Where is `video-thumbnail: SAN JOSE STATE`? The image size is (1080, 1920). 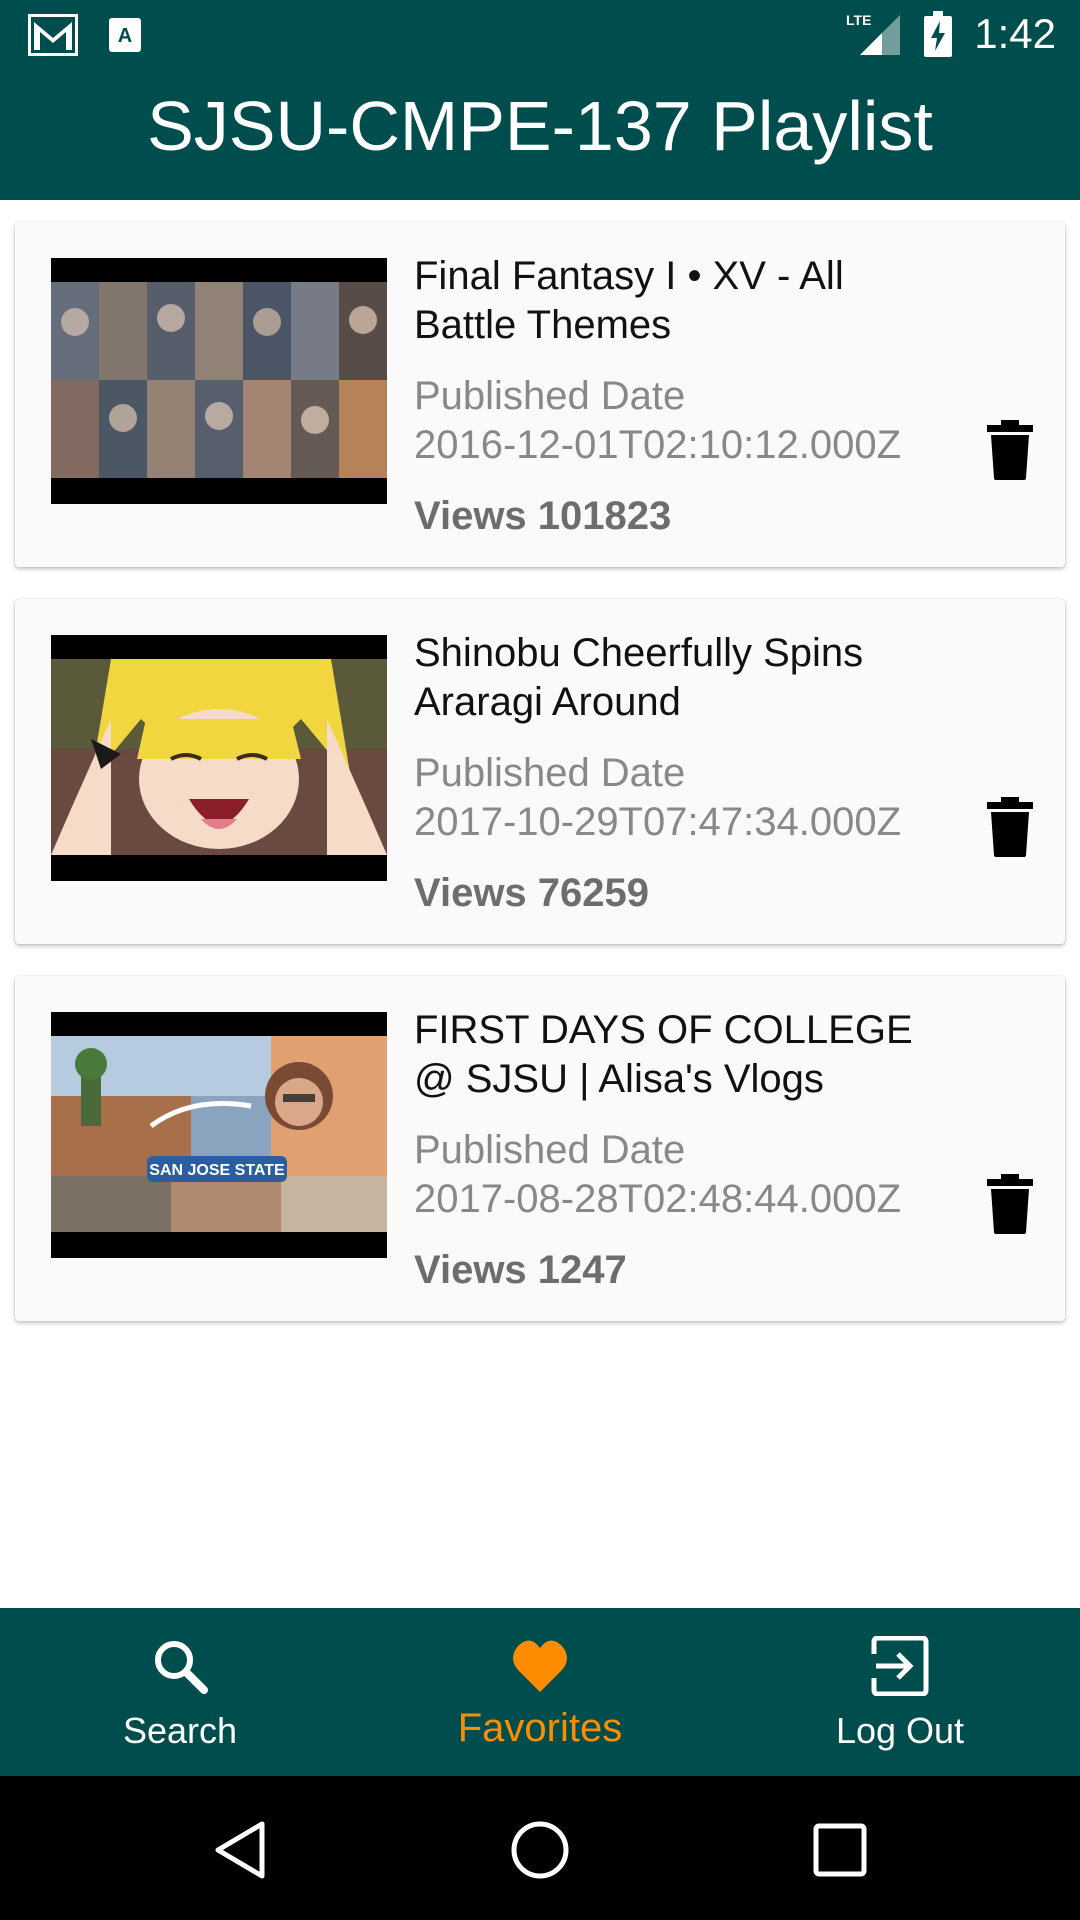
video-thumbnail: SAN JOSE STATE is located at coordinates (219, 1135).